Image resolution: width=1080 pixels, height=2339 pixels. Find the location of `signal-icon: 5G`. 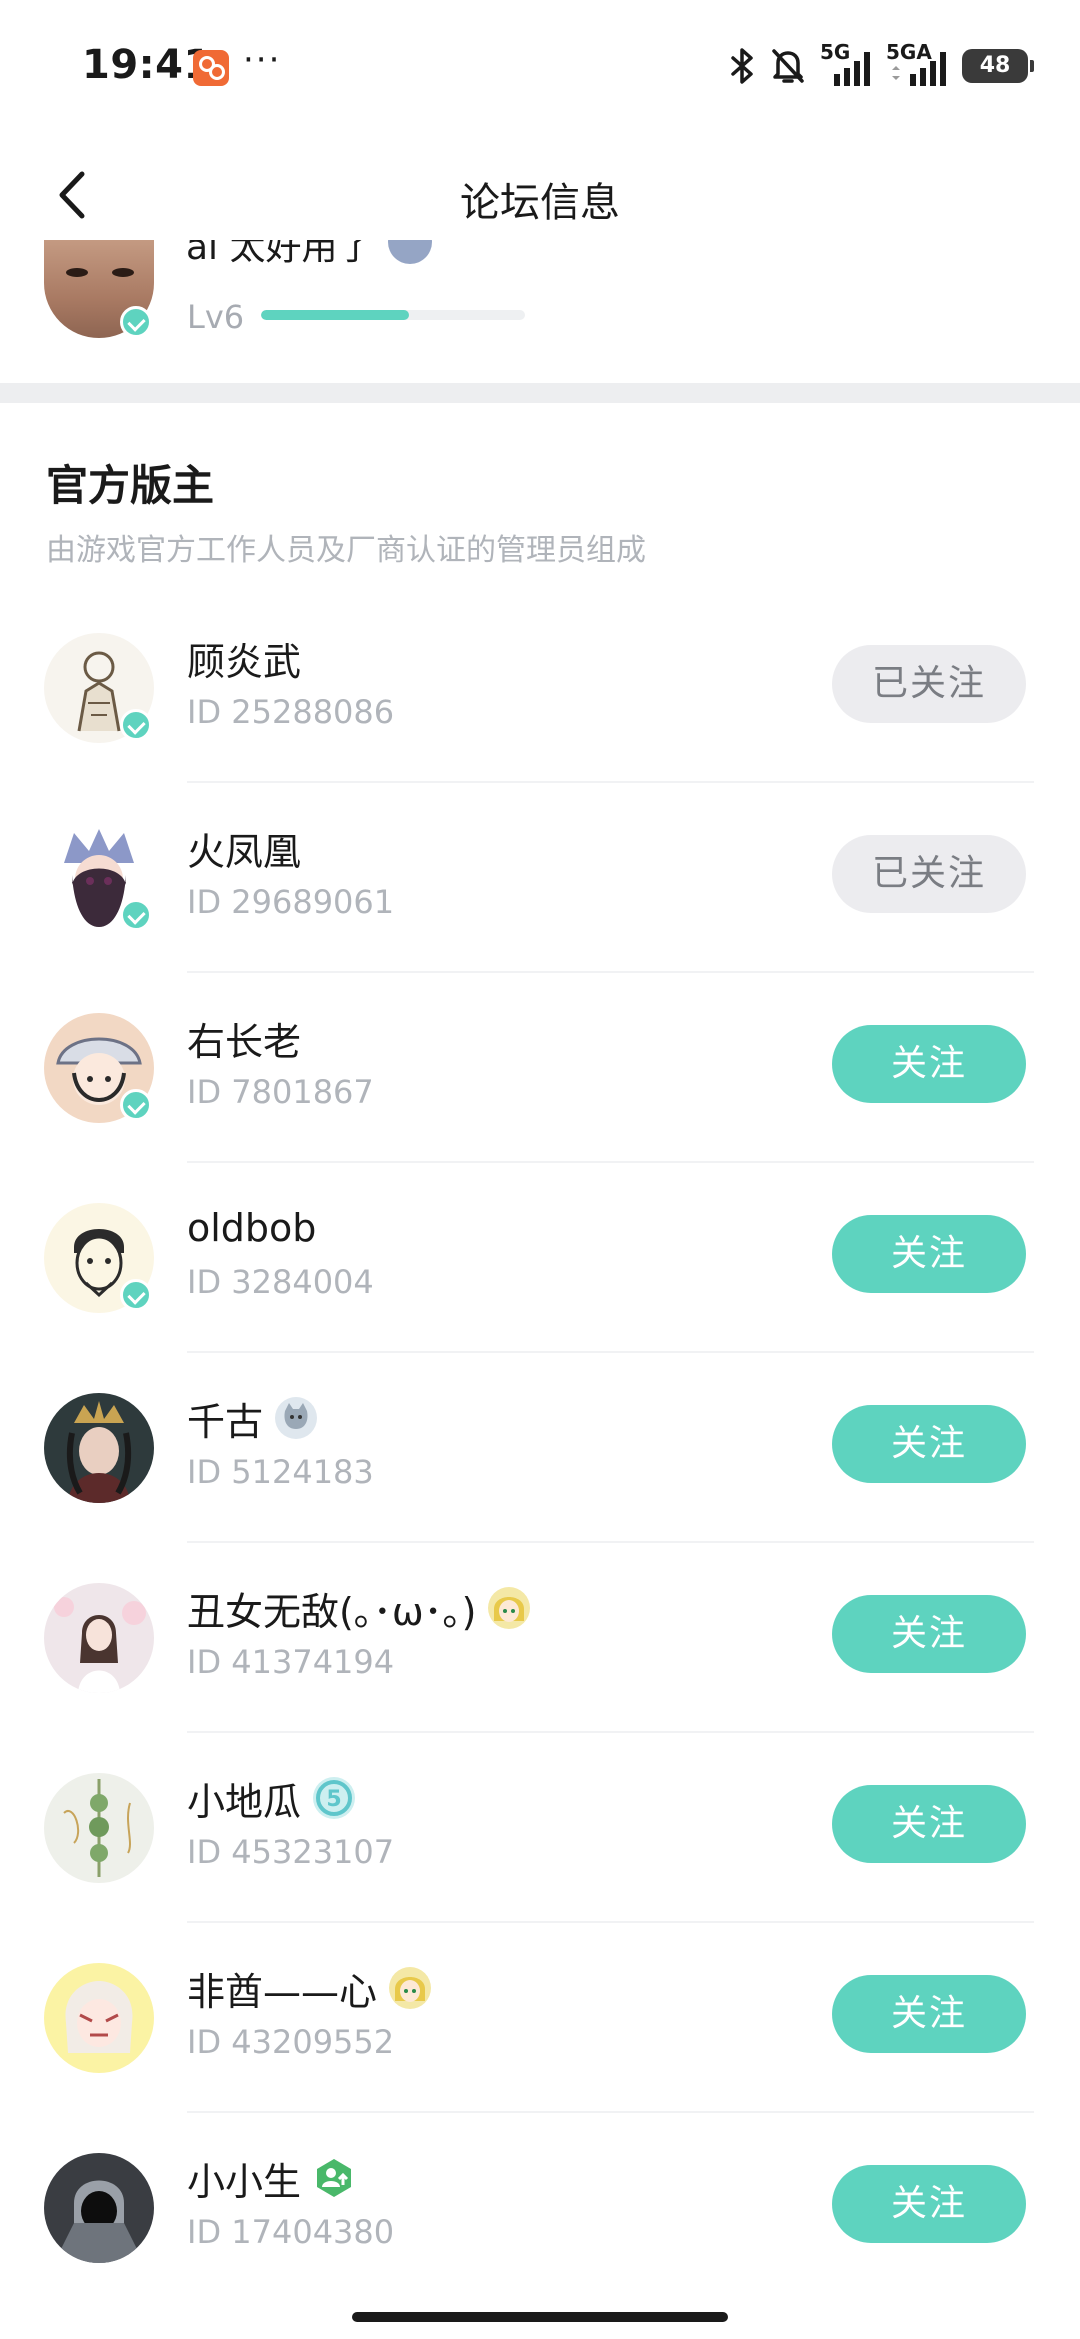

signal-icon: 5G is located at coordinates (846, 64).